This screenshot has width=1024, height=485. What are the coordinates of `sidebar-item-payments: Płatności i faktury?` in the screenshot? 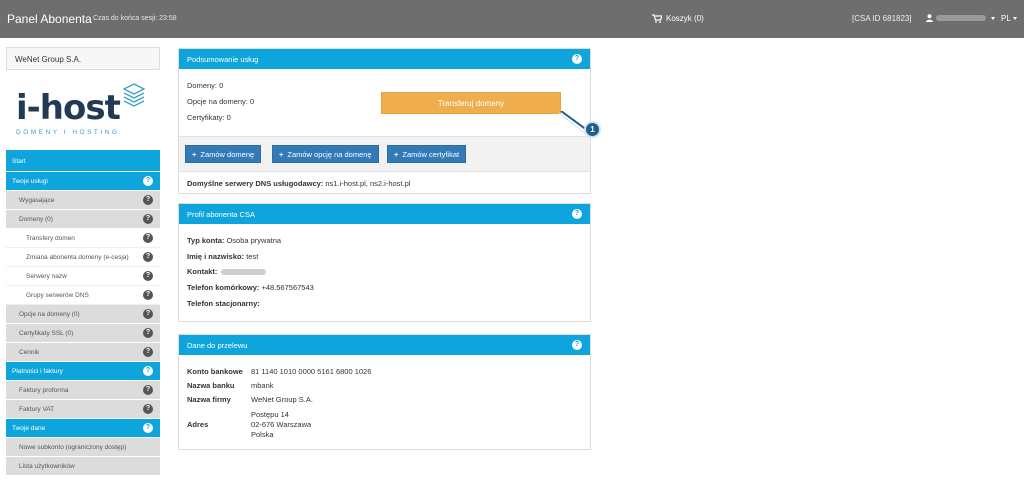 It's located at (83, 371).